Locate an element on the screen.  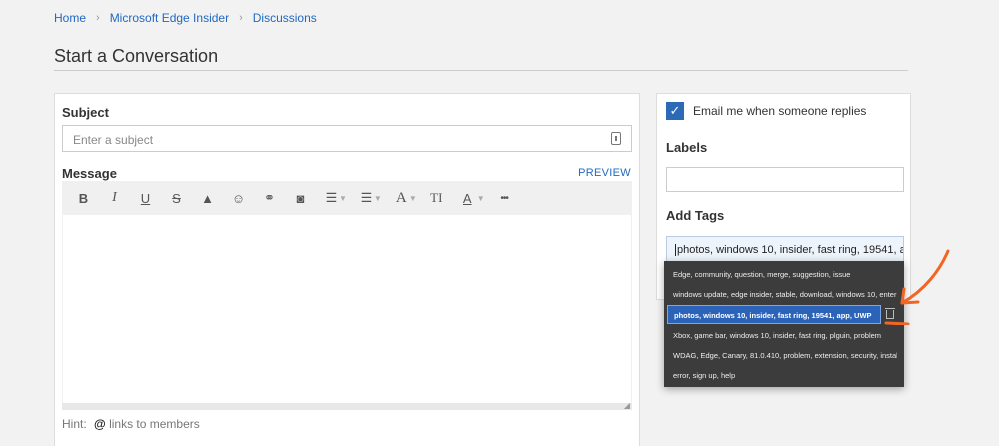
tags-label: Add Tags is located at coordinates (695, 215).